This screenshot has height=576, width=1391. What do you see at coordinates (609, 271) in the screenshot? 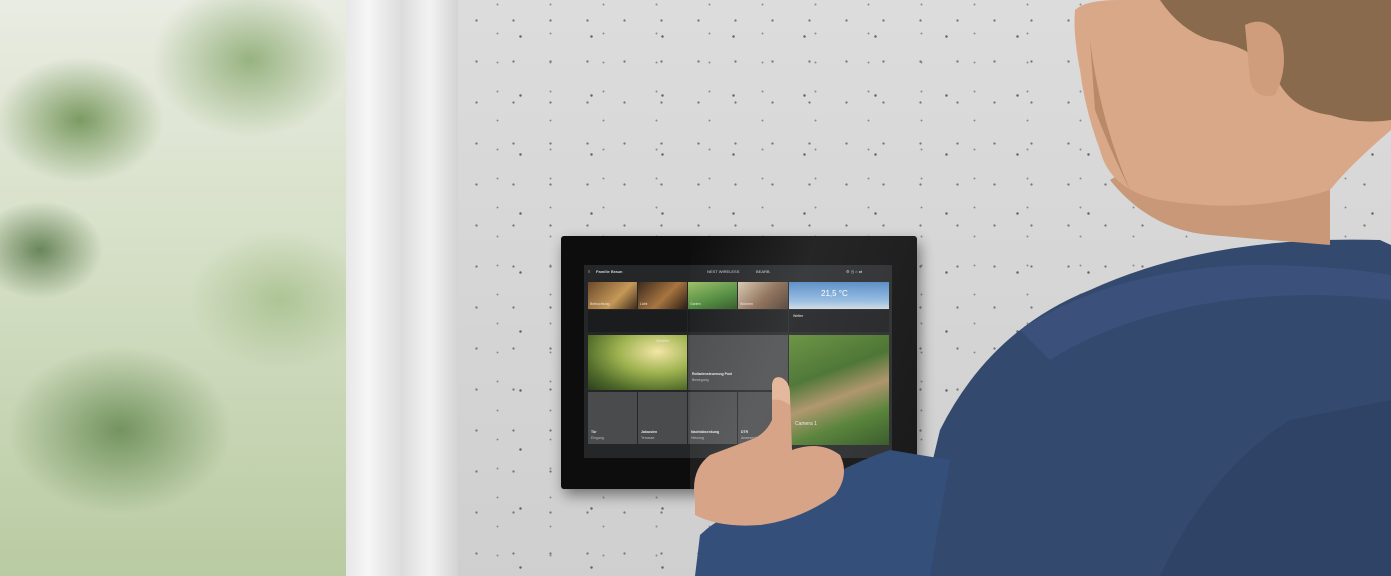
I see `header-title: Familie Braun` at bounding box center [609, 271].